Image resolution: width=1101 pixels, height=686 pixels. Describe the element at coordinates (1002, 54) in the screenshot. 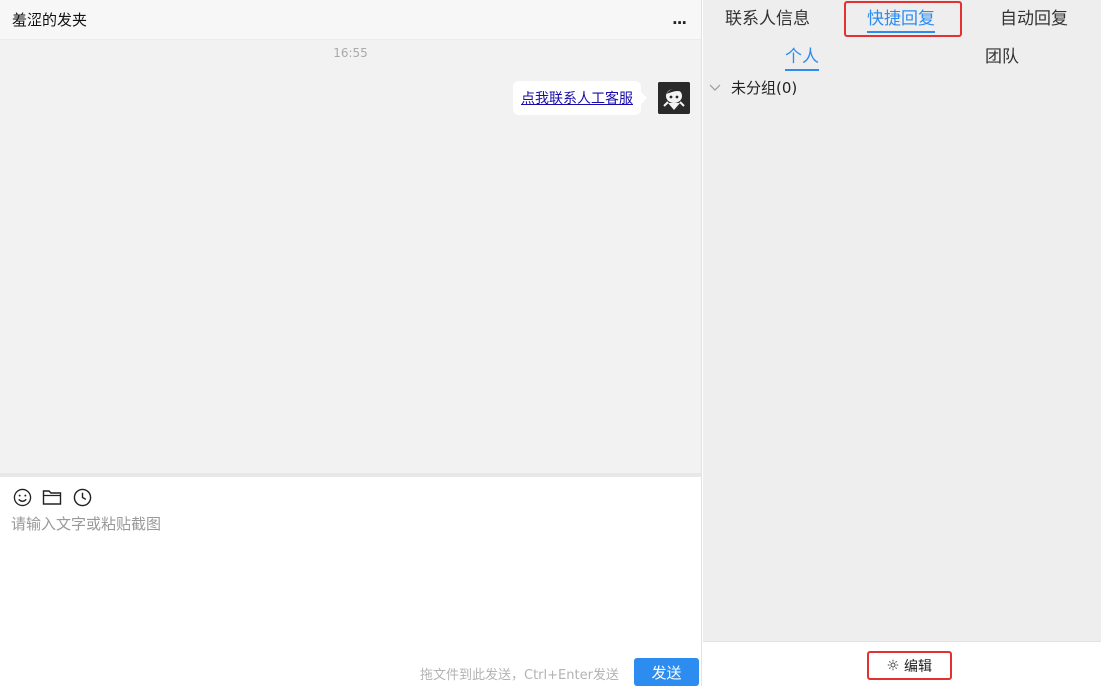

I see `subtab-team: 团队` at that location.